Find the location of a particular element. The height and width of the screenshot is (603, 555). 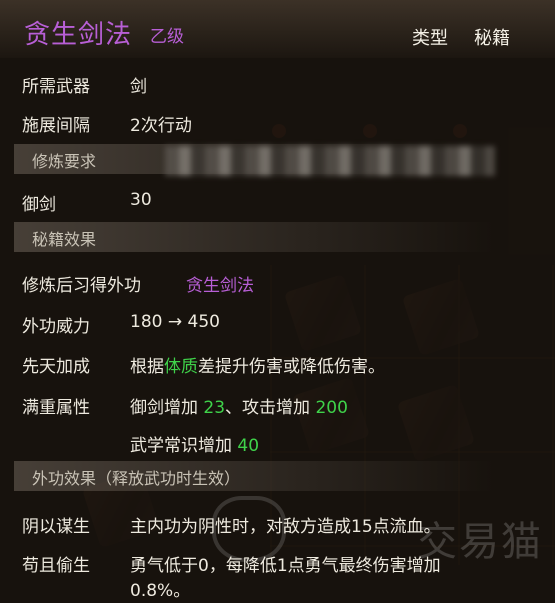

gou-label: 苟且偷生 is located at coordinates (56, 566).